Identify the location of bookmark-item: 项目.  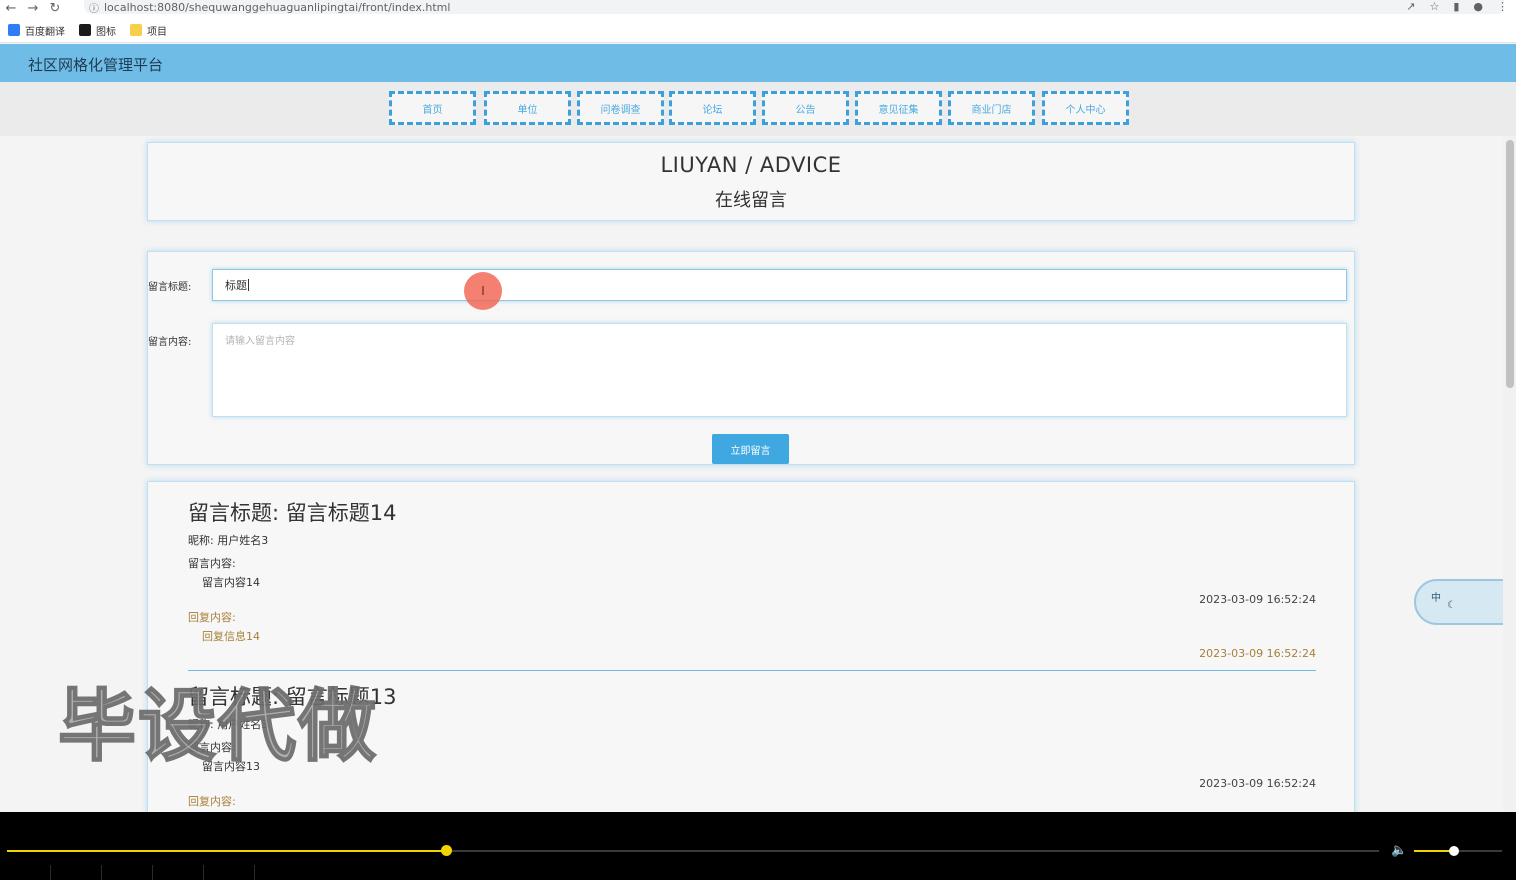
(148, 30).